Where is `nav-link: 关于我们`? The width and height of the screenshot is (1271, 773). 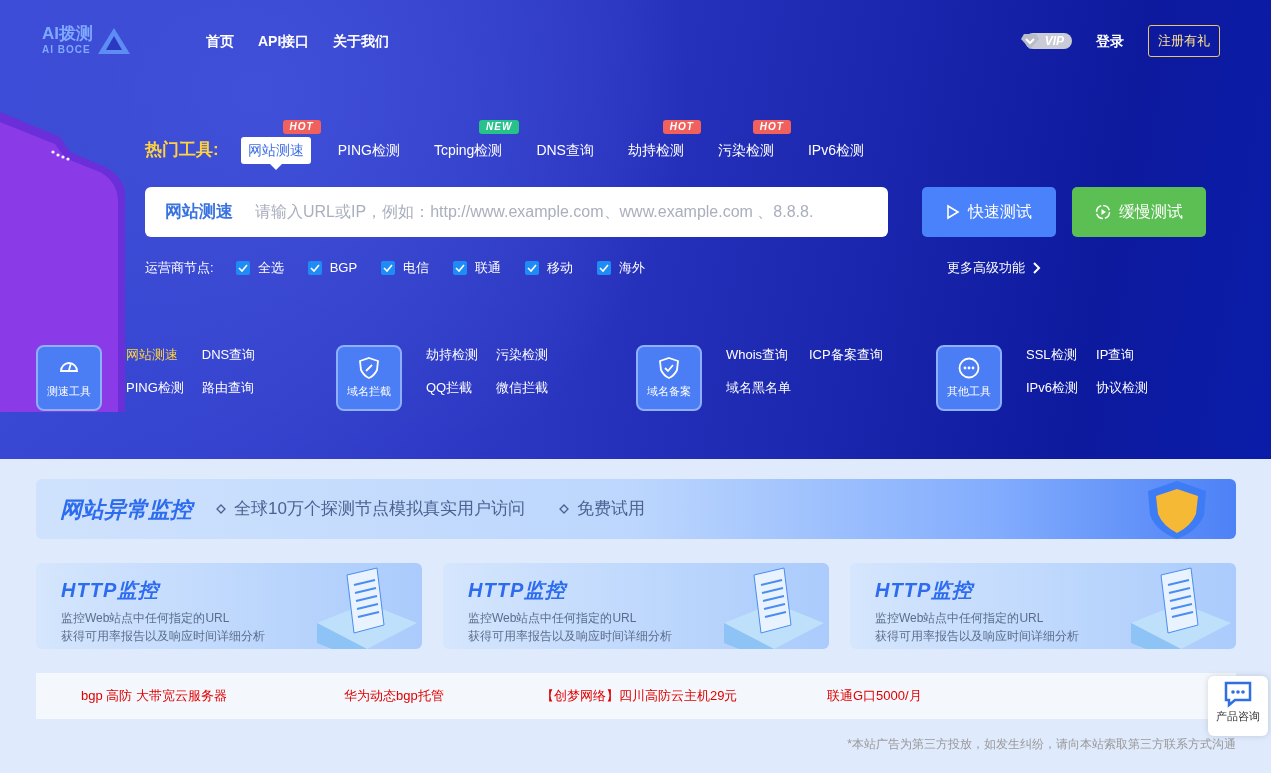
nav-link: 关于我们 is located at coordinates (361, 41).